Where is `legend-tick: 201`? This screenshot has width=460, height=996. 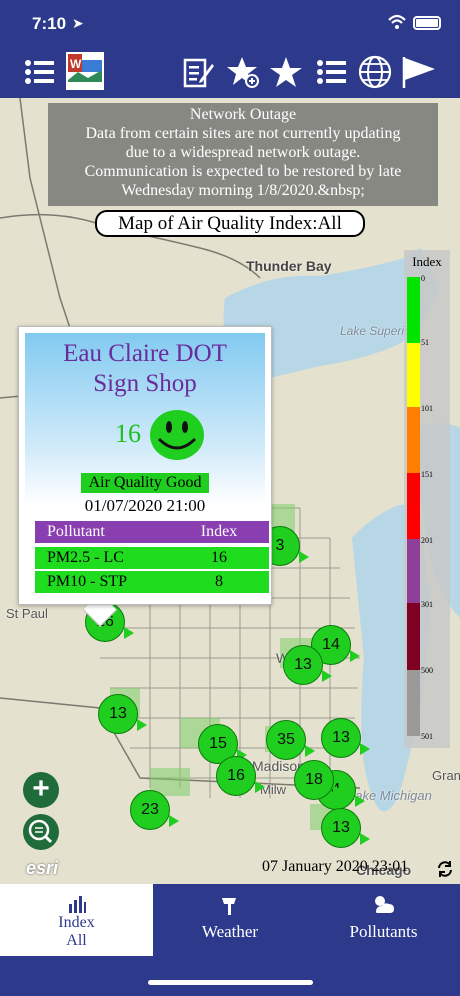 legend-tick: 201 is located at coordinates (427, 540).